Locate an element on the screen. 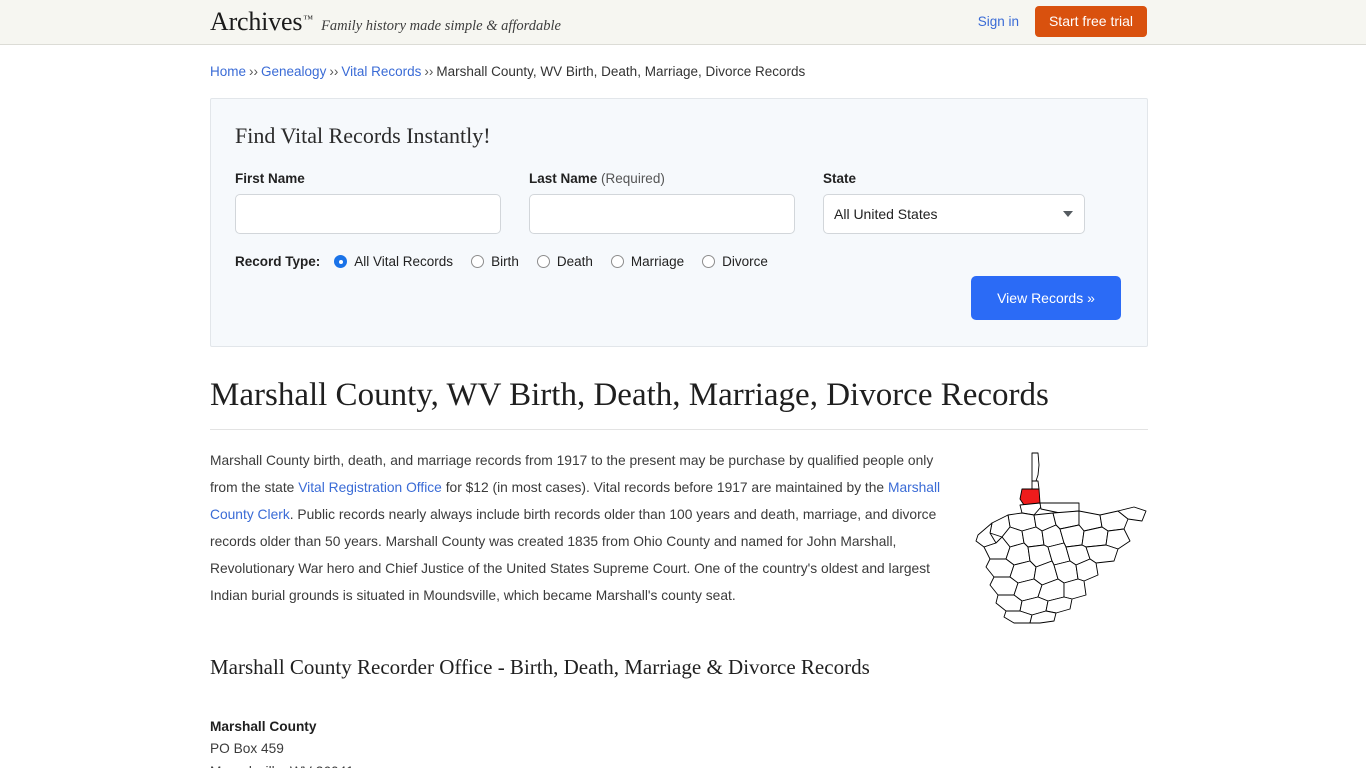 The image size is (1366, 768). first-name-input is located at coordinates (368, 214).